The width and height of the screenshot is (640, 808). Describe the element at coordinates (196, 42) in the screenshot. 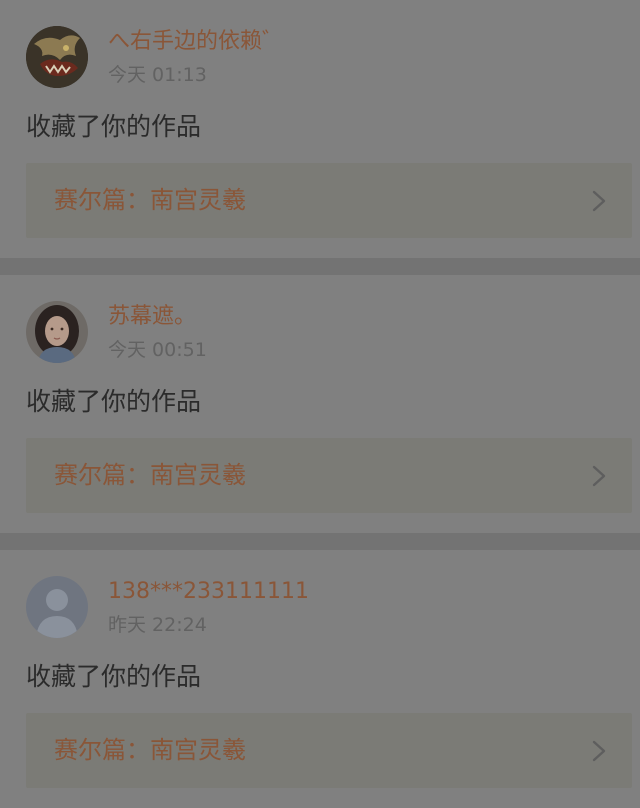

I see `username: へ右手边的依赖゛` at that location.